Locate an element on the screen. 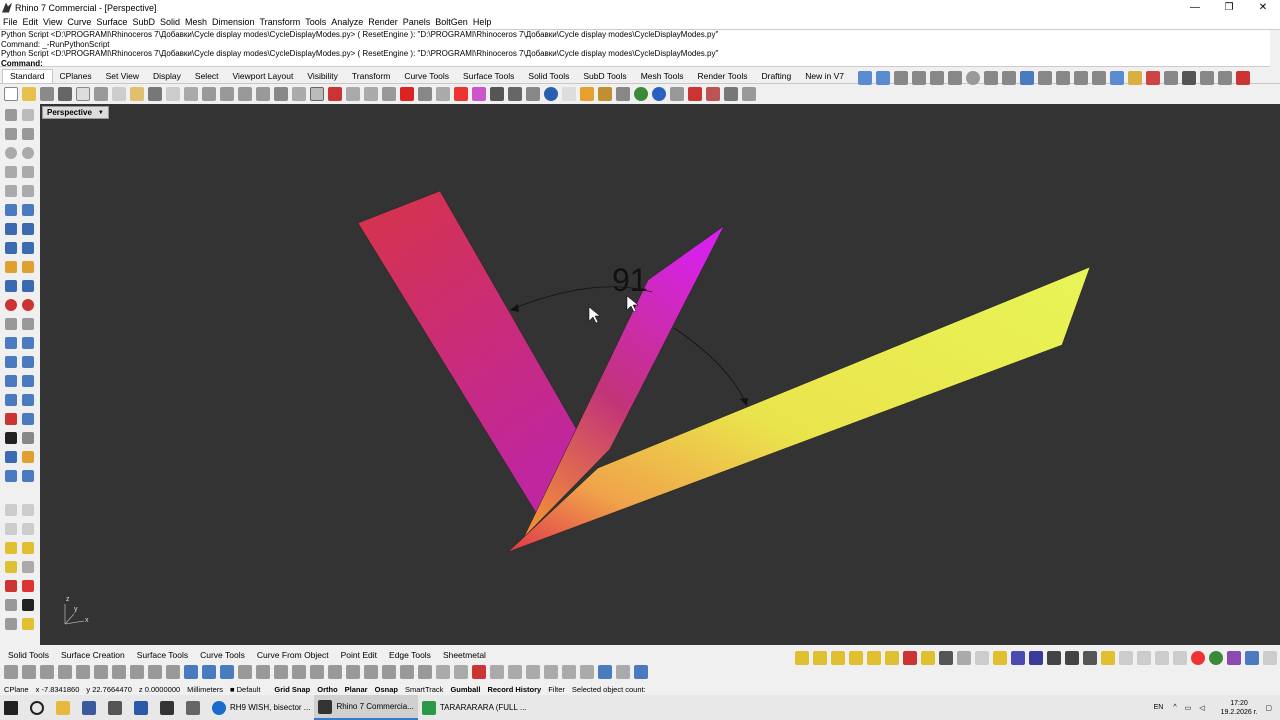 The height and width of the screenshot is (720, 1280). chevron-down-icon: ▼ is located at coordinates (101, 113).